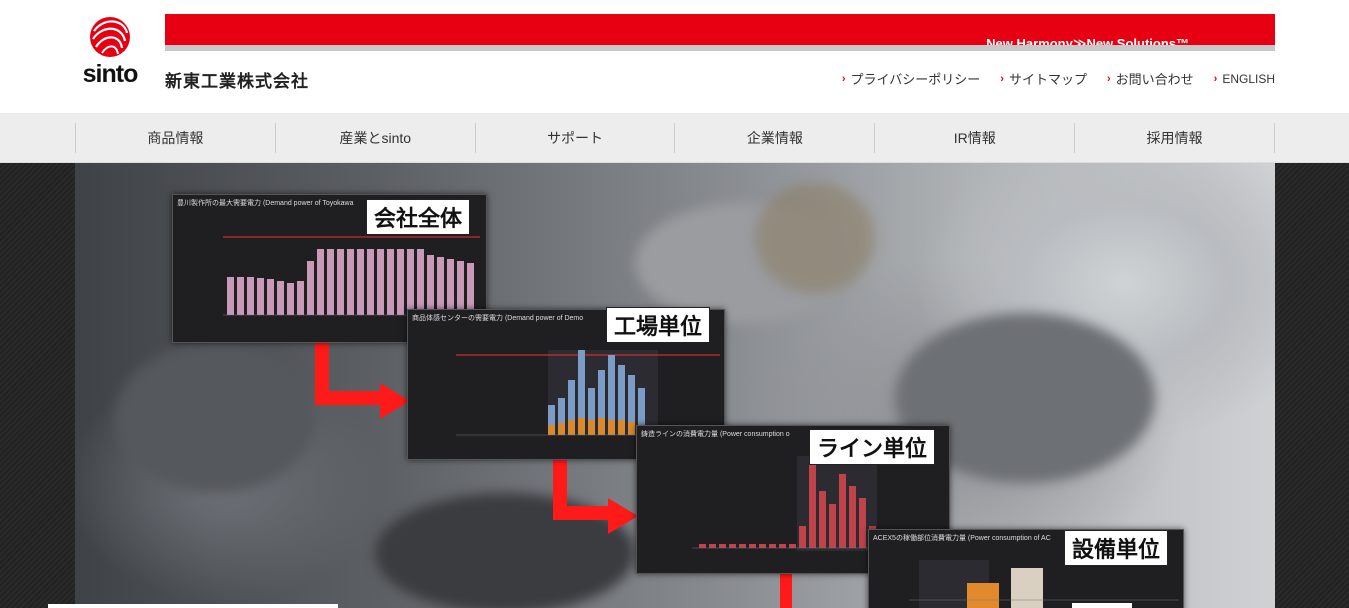 The image size is (1349, 608). I want to click on company-name: 新東工業株式会社, so click(237, 79).